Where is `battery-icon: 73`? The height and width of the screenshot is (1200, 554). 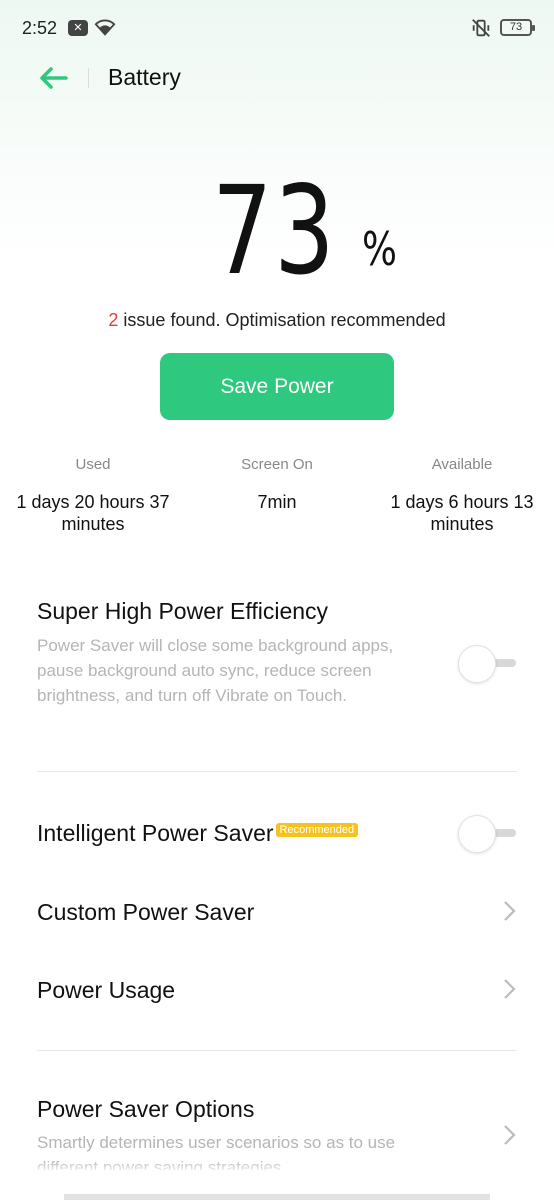
battery-icon: 73 is located at coordinates (517, 27).